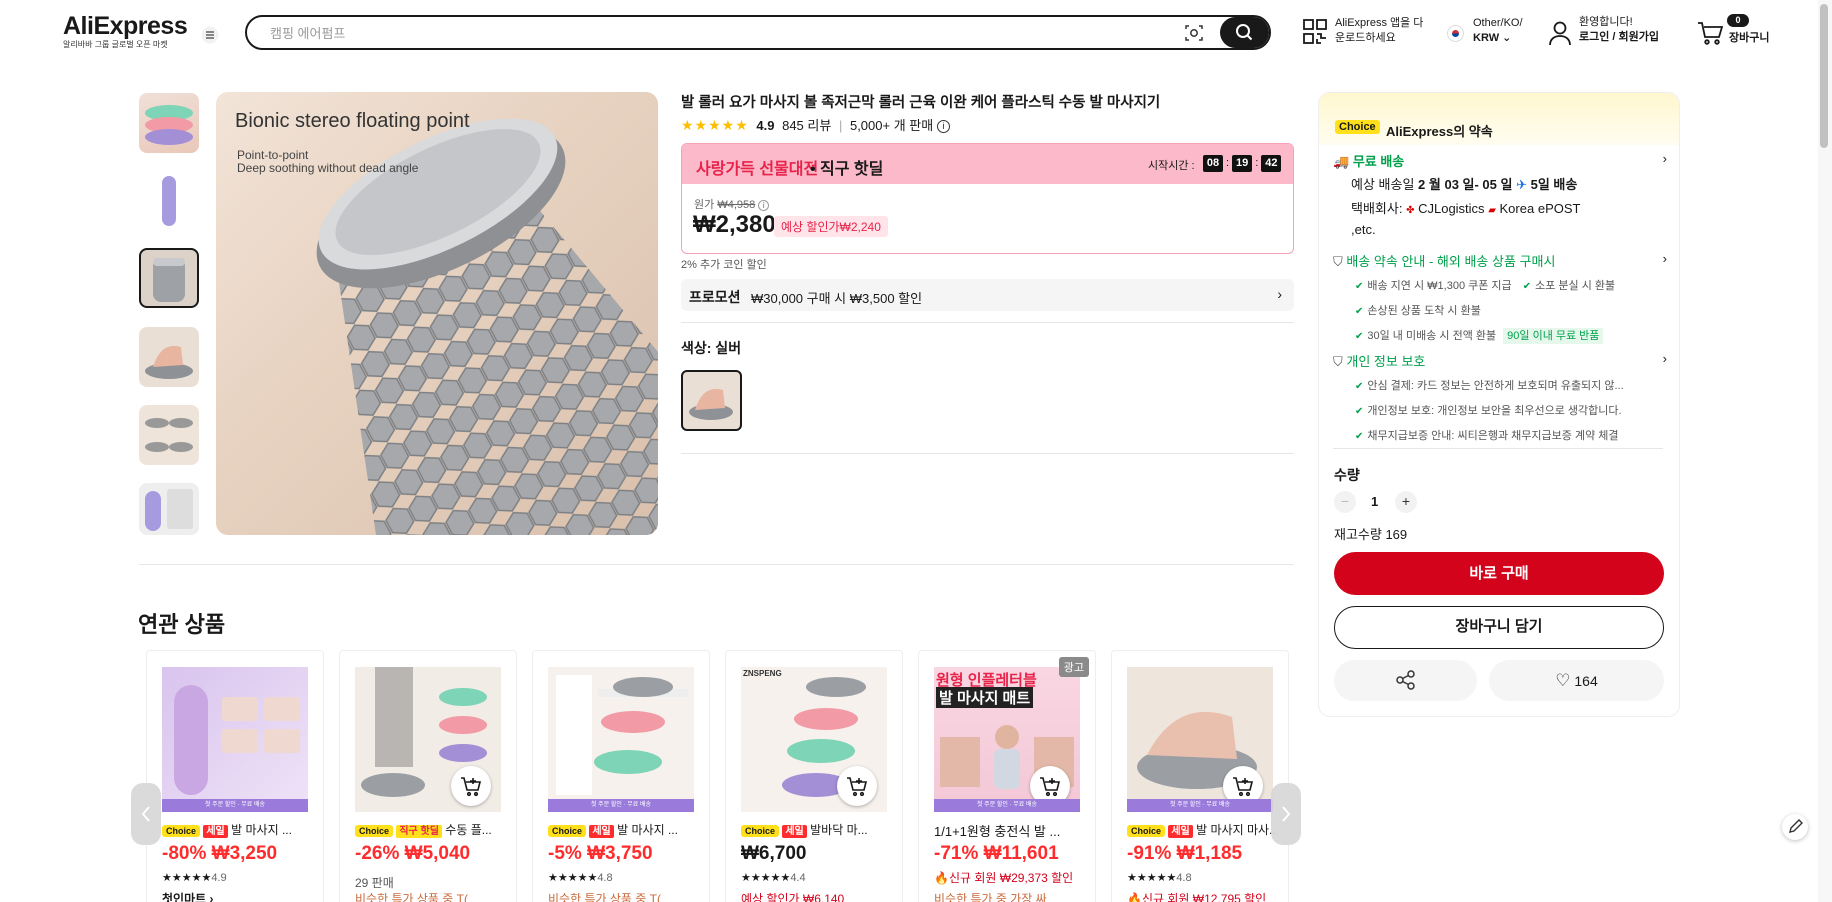  I want to click on wishlist-button: ♡ 164, so click(1576, 680).